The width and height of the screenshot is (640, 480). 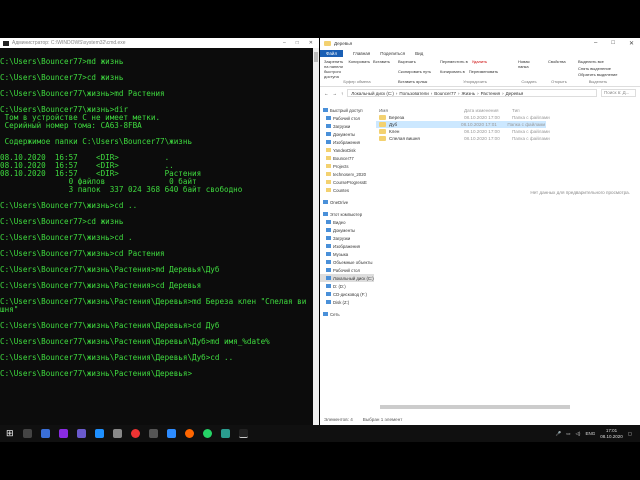 What do you see at coordinates (532, 110) in the screenshot?
I see `column-type: Тип` at bounding box center [532, 110].